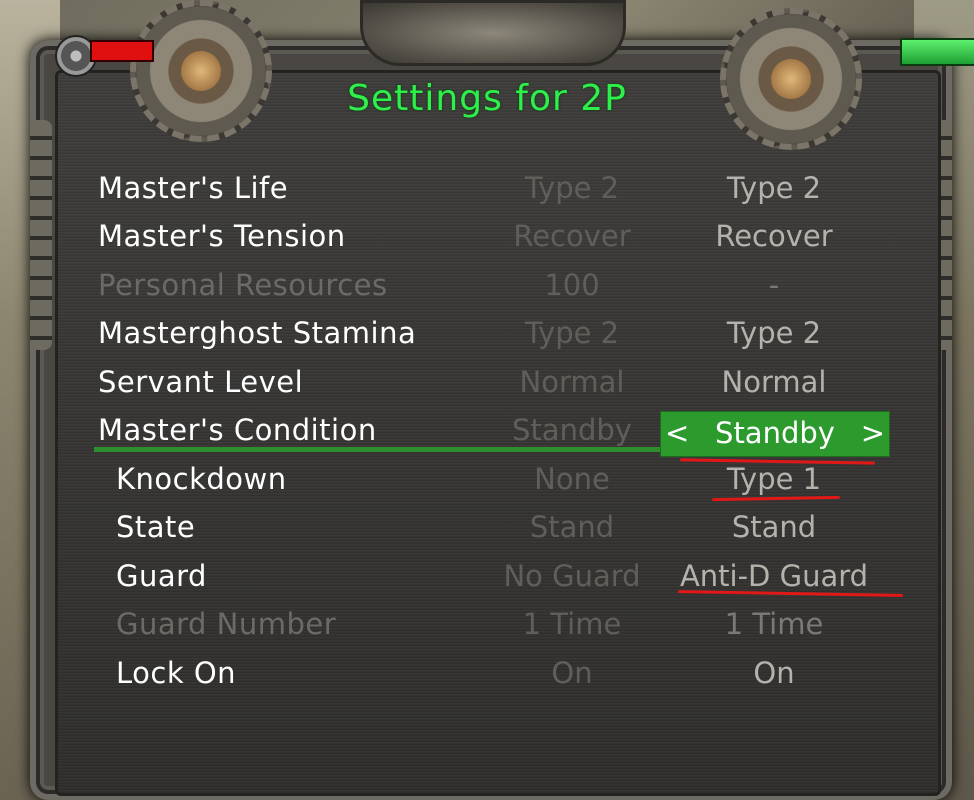  I want to click on setting-value-current: -, so click(774, 285).